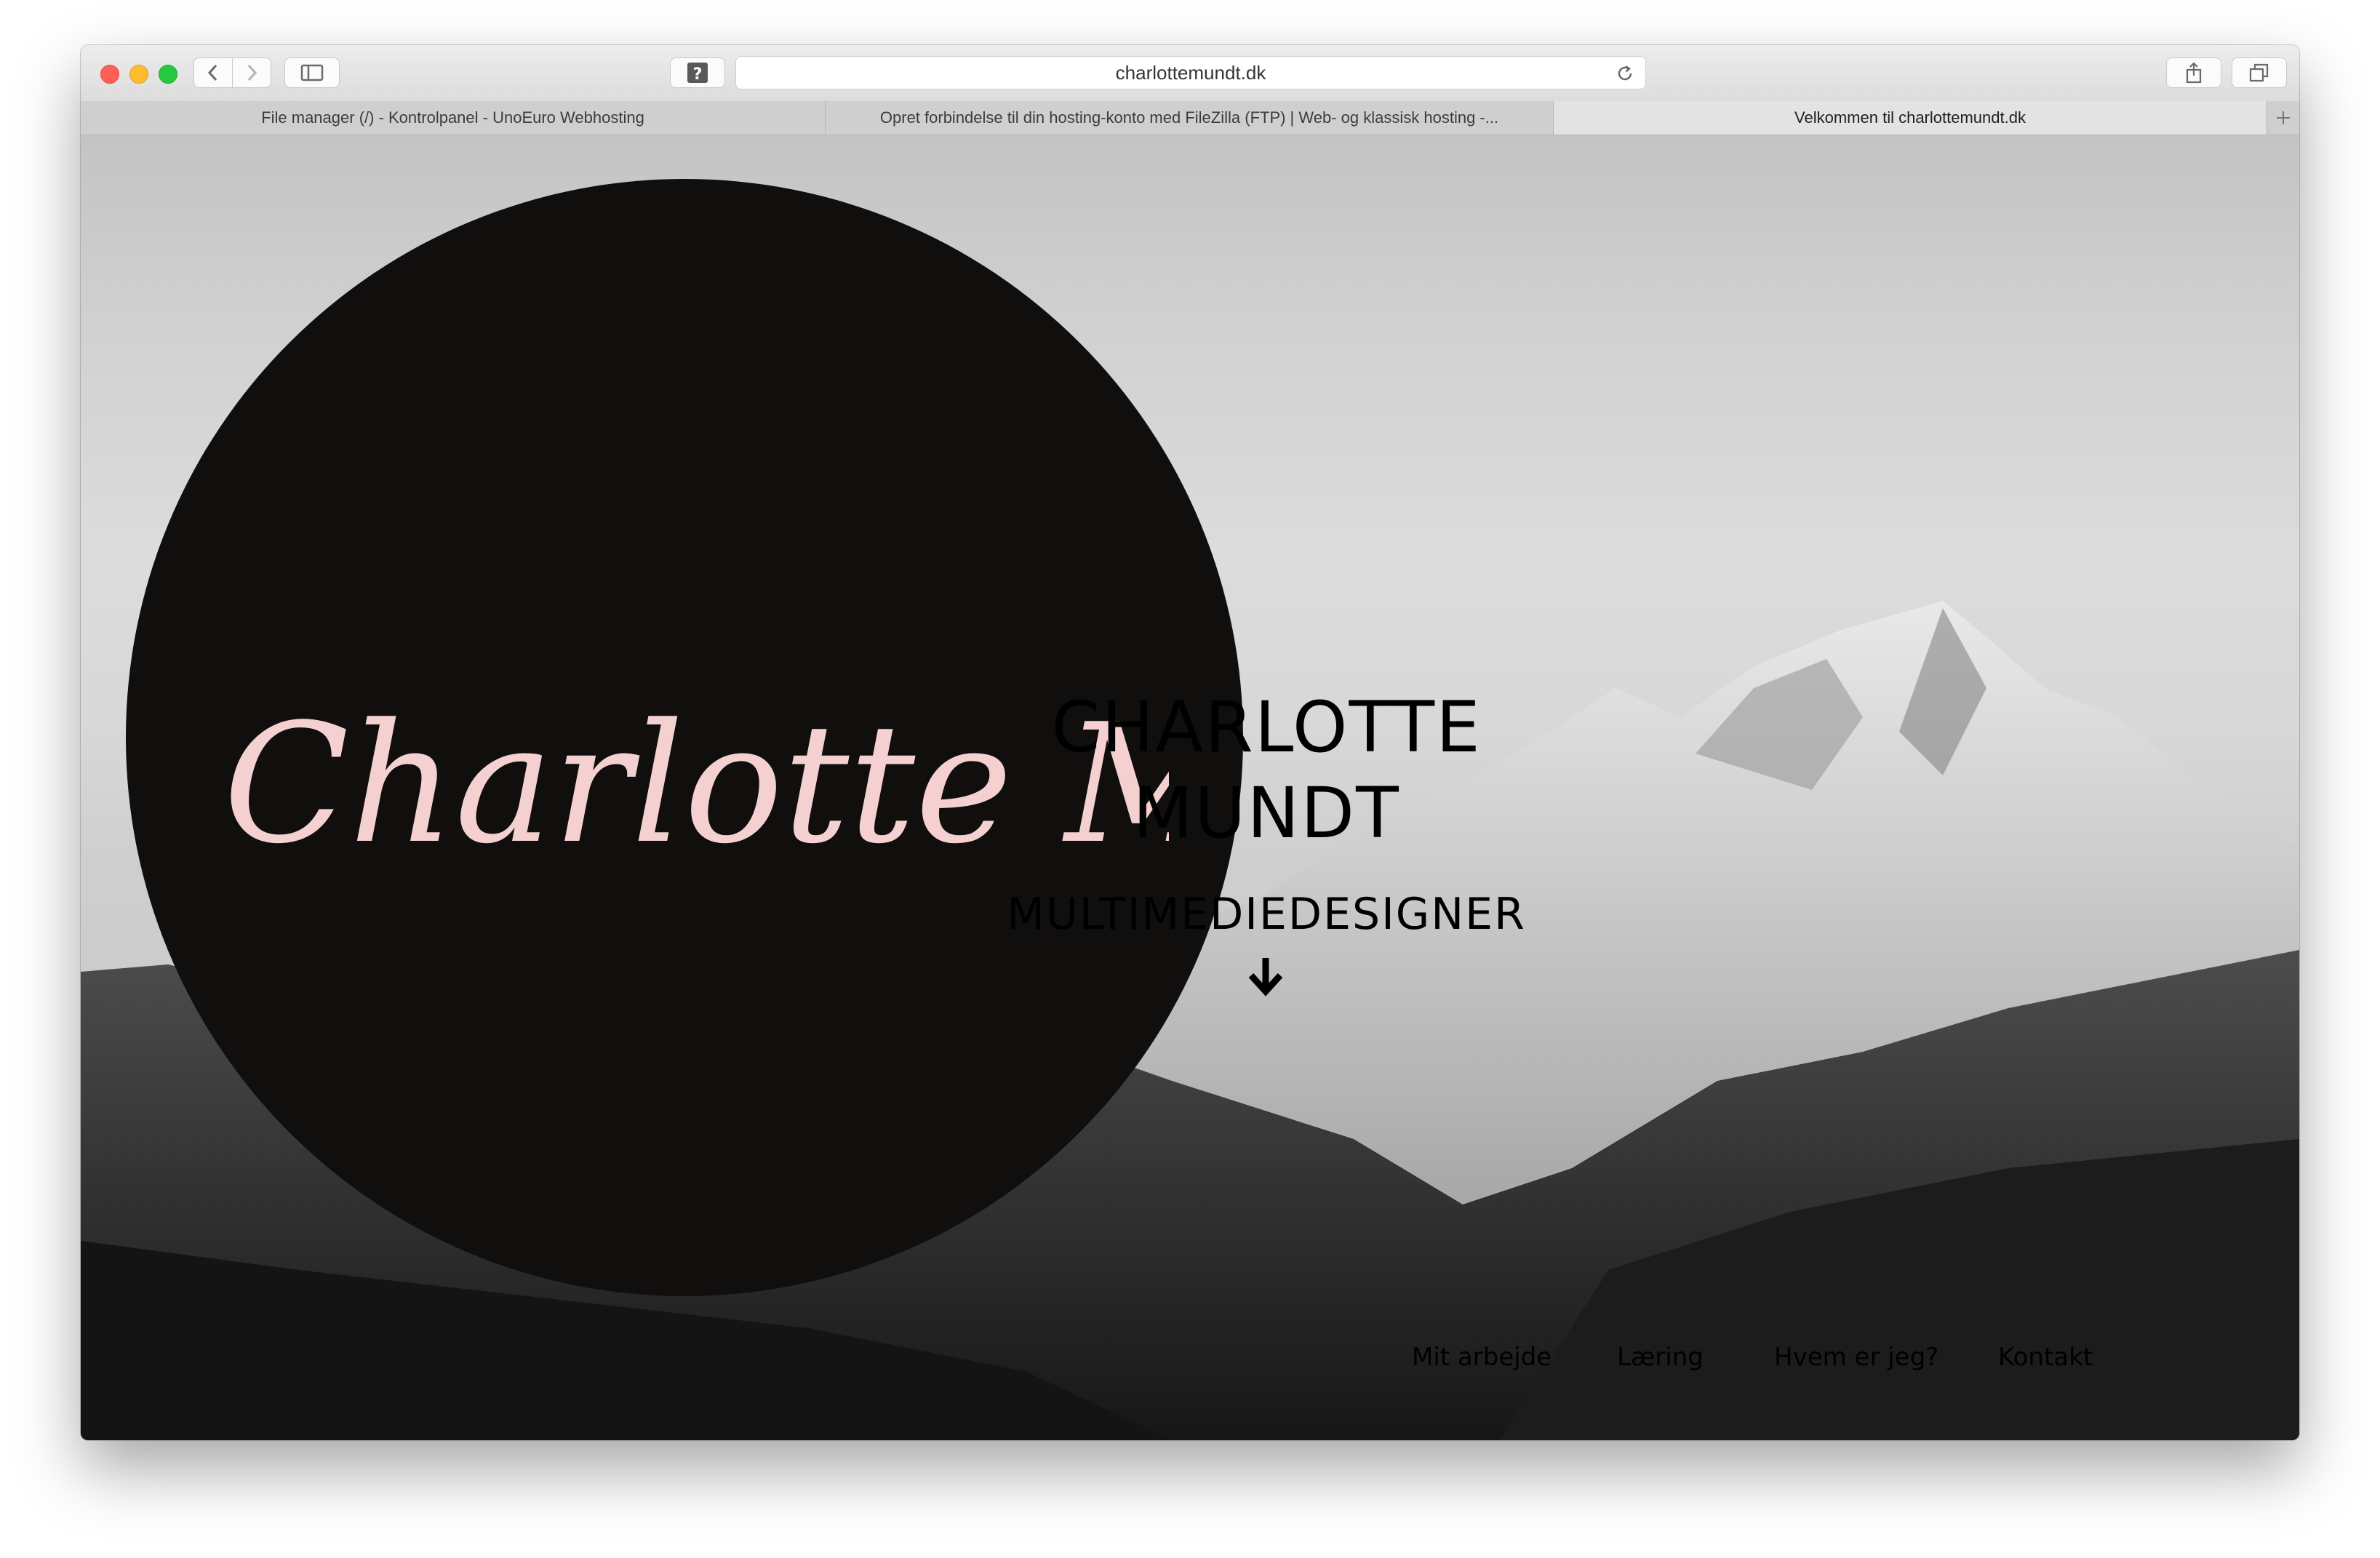 The width and height of the screenshot is (2380, 1558). I want to click on chevron-left-icon, so click(212, 72).